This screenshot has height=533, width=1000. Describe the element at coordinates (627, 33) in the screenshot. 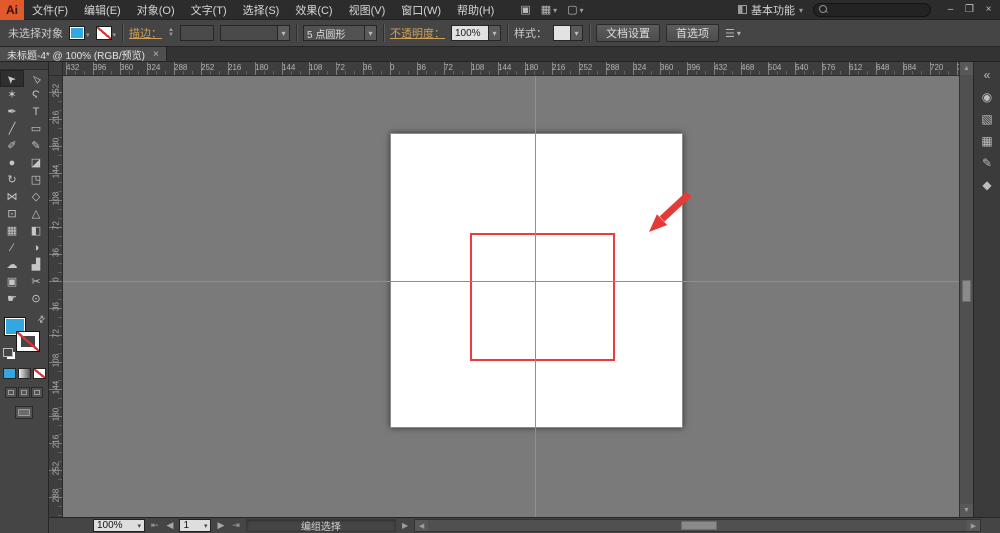

I see `document-setup-button: 文档设置` at that location.